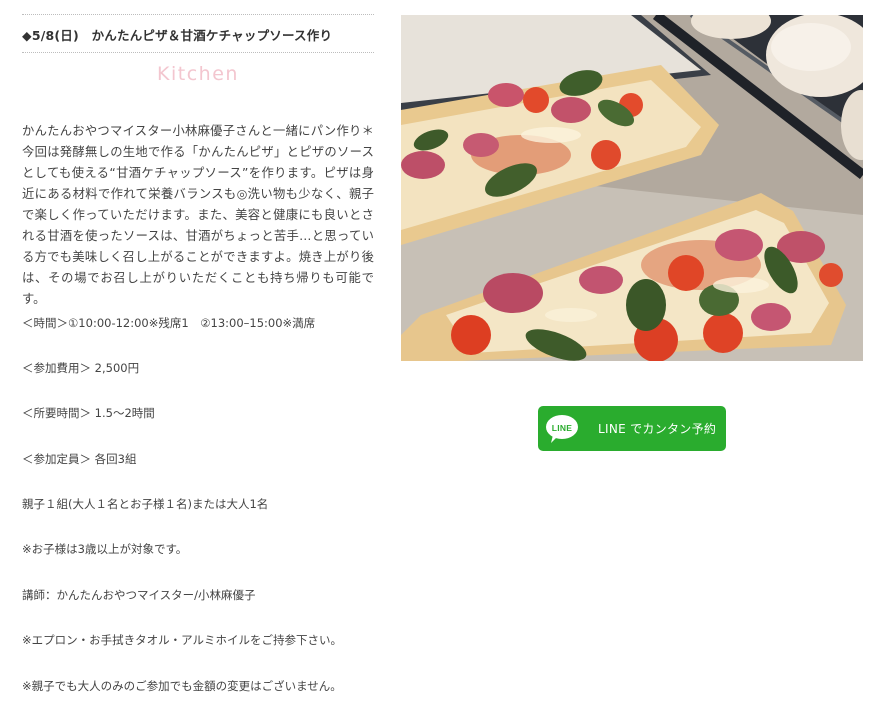  I want to click on line-logo-icon: LINE, so click(562, 429).